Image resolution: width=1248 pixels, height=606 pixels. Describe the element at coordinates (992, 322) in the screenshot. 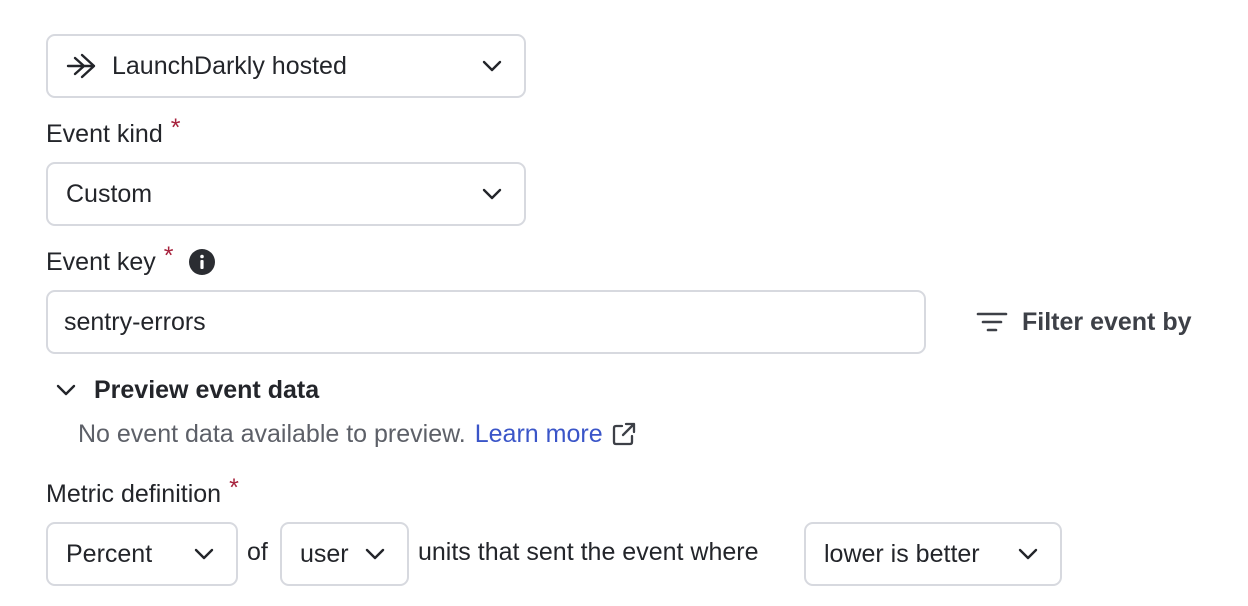

I see `filter-icon` at that location.